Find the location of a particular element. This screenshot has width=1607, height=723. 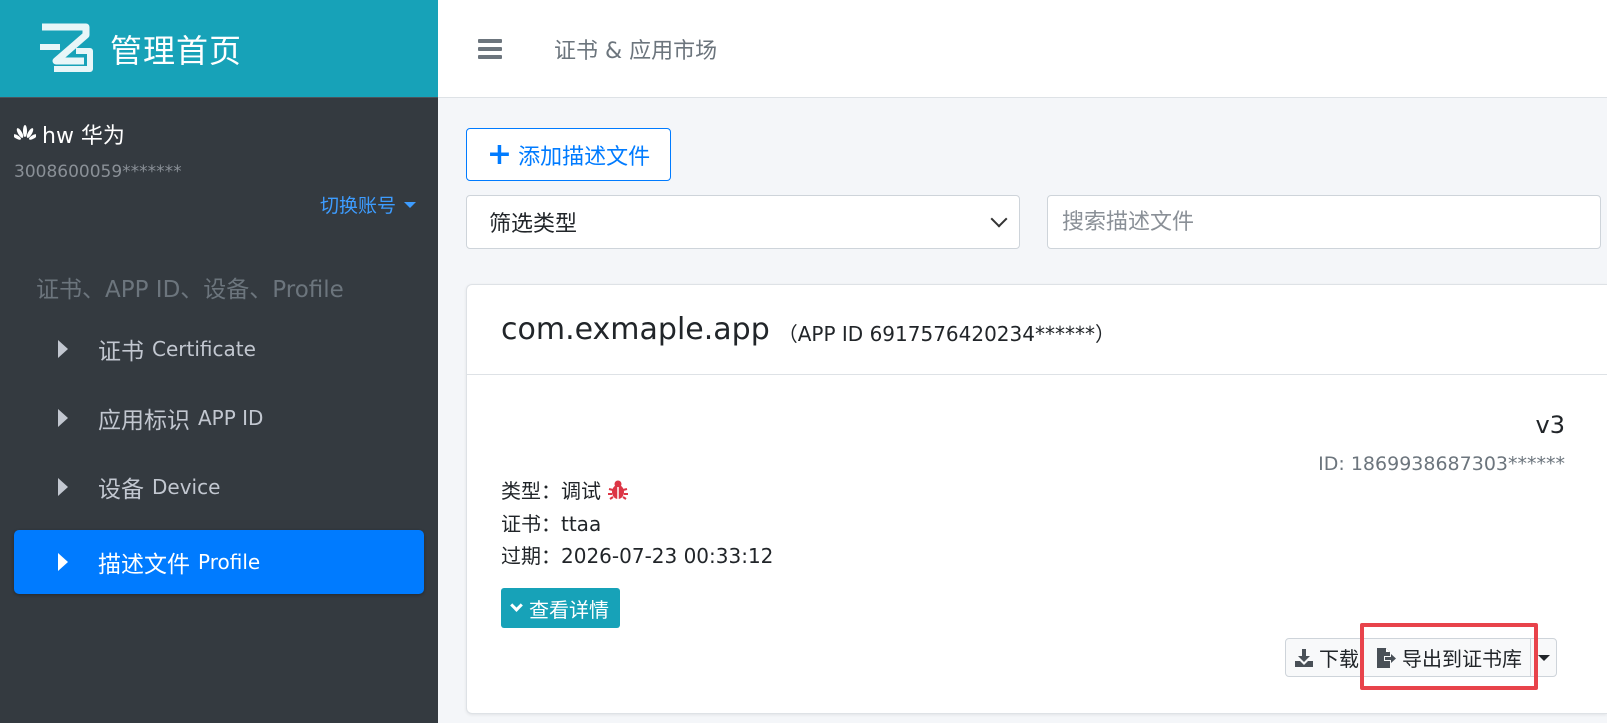

sidebar-item-sublabel: Certificate is located at coordinates (204, 349).